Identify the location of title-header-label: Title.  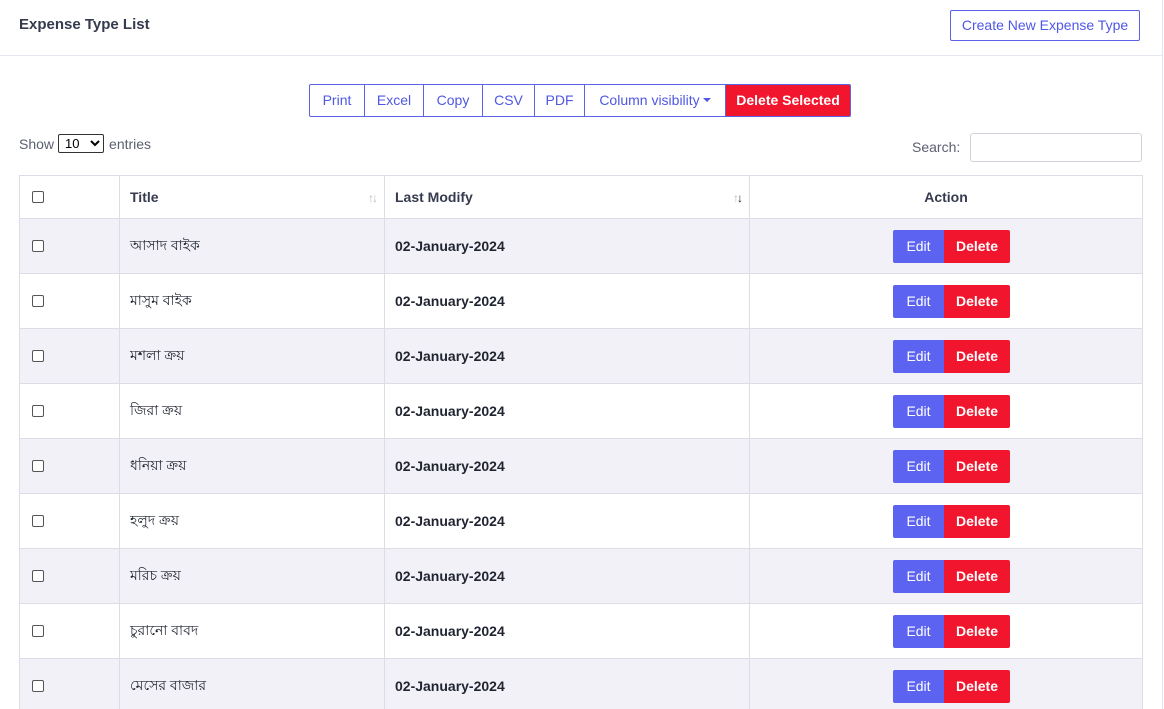
(144, 197).